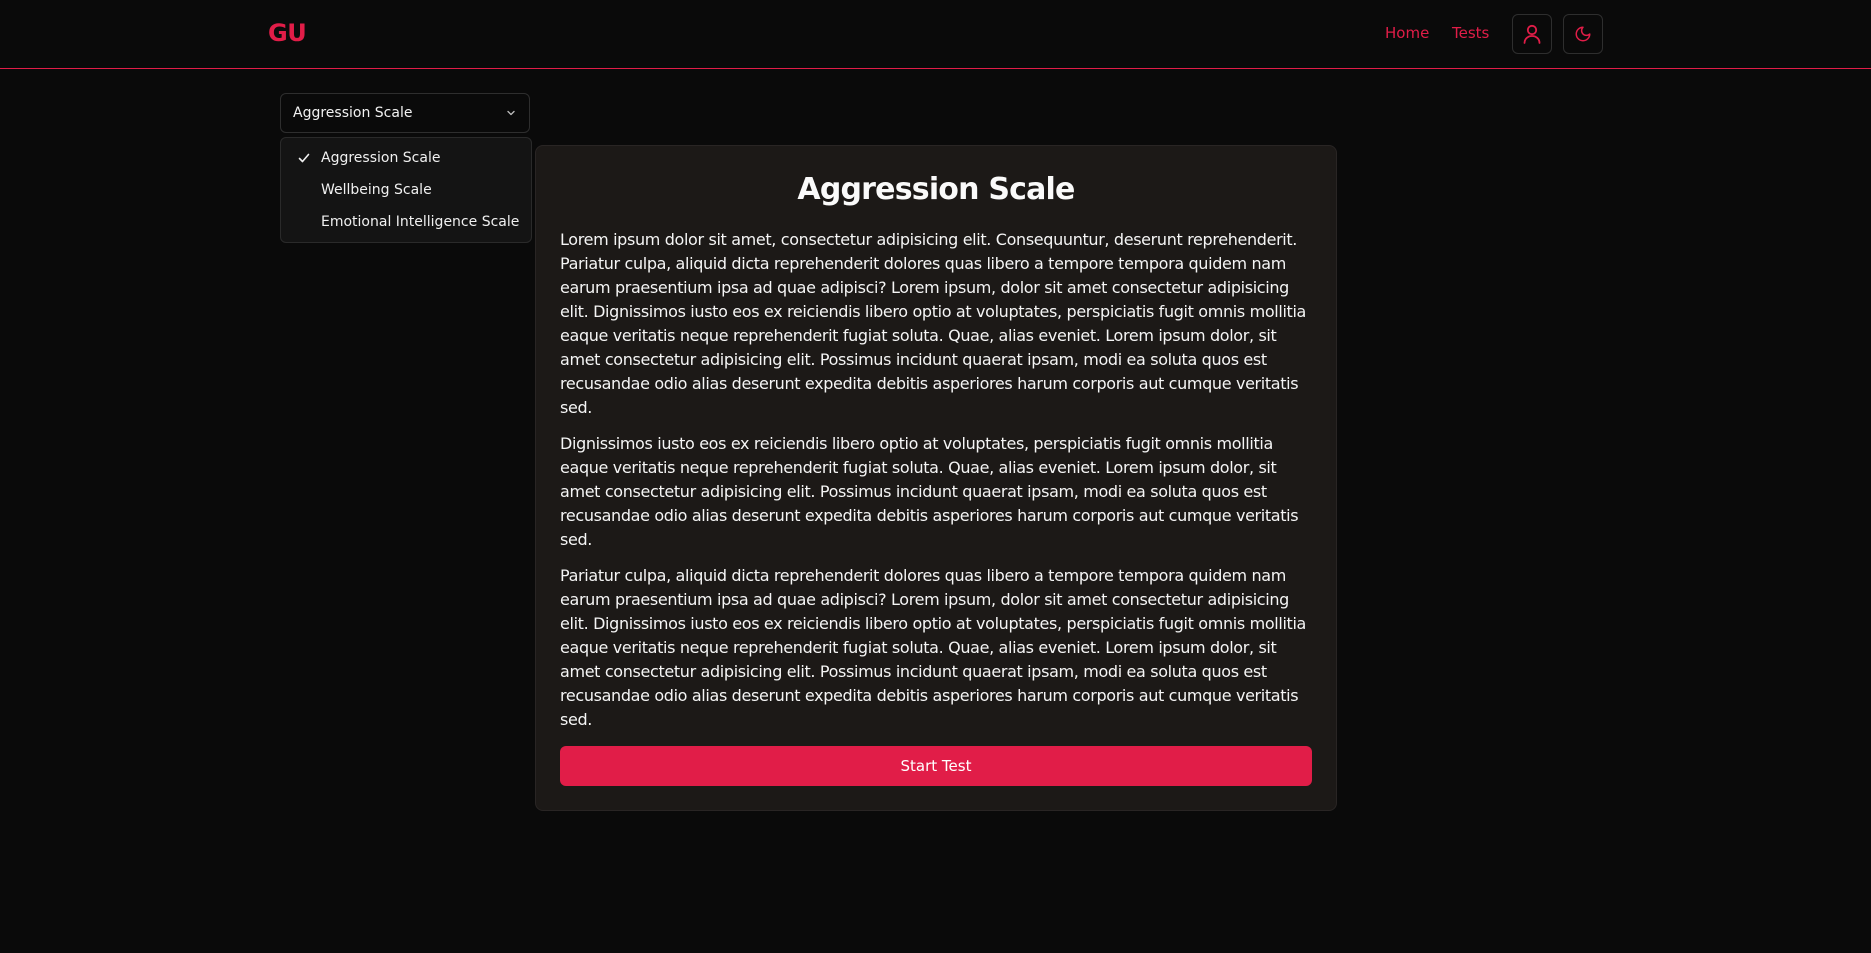  I want to click on card-title: Aggression Scale, so click(936, 189).